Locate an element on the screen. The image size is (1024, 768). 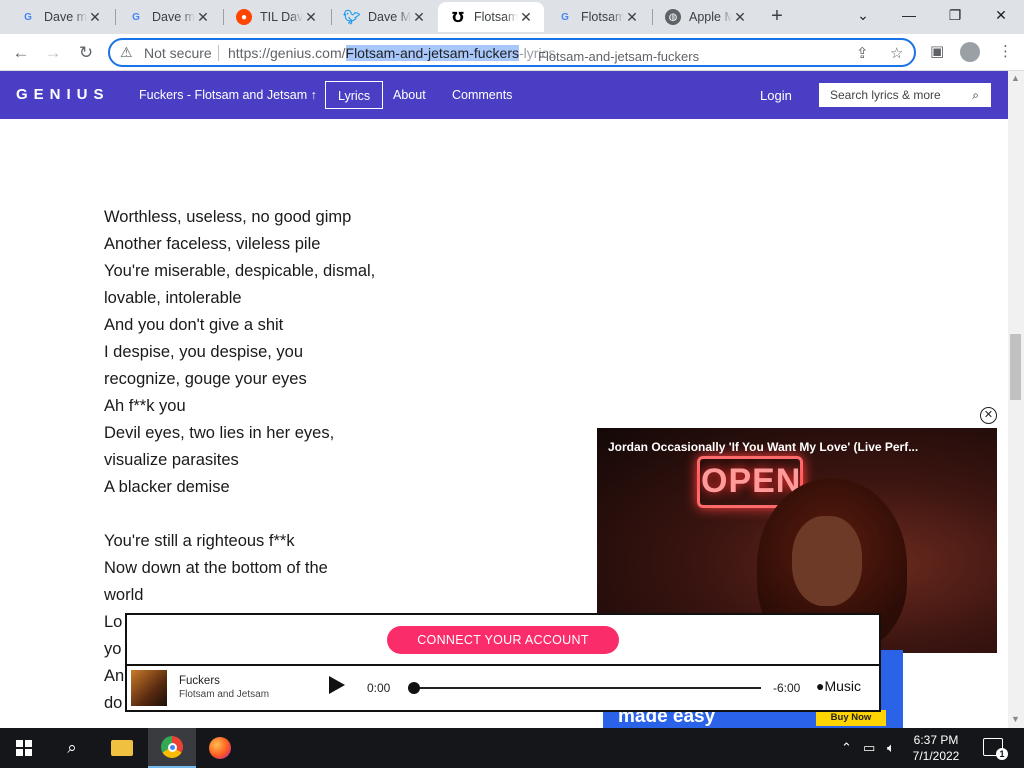
lyric-line: recognize, gouge your eyes is located at coordinates (269, 379).